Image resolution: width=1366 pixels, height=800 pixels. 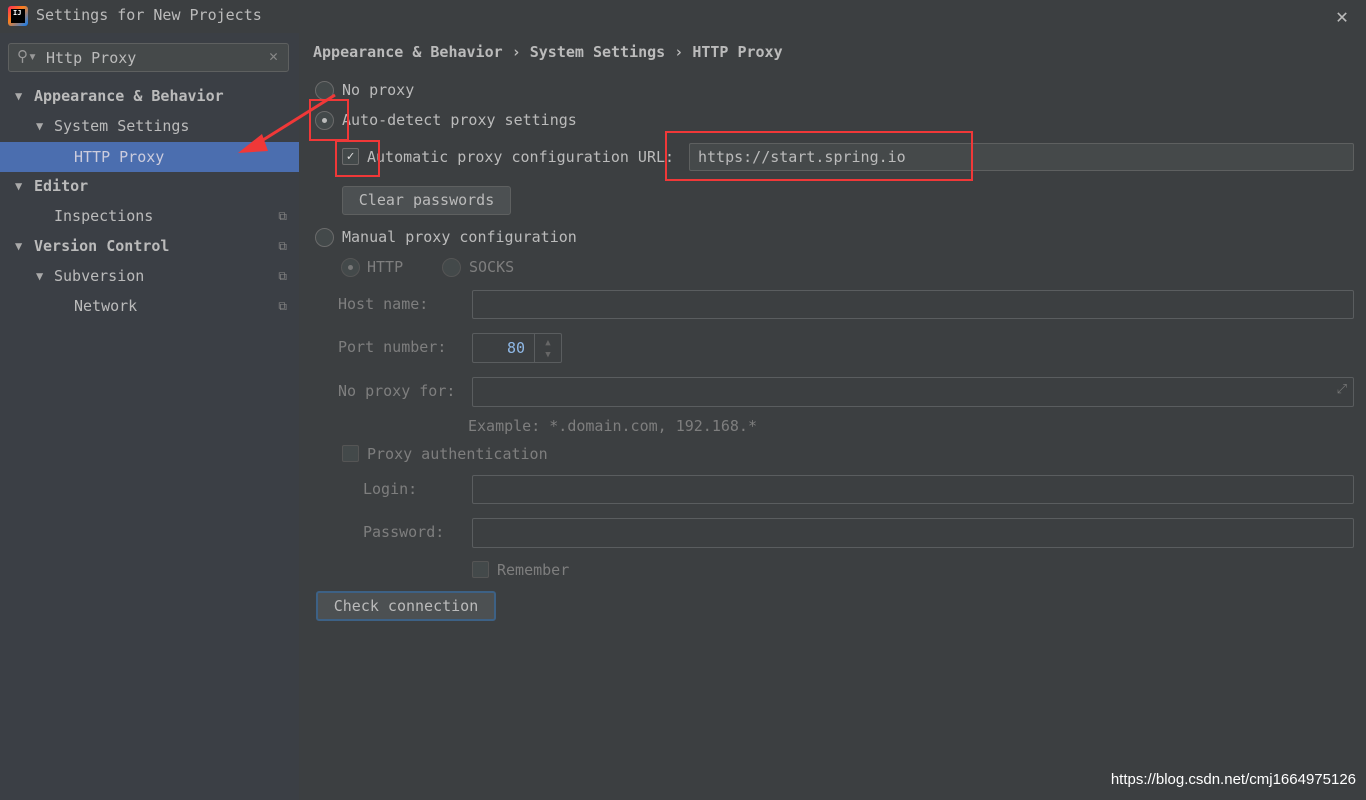 I want to click on annotation-arrow-icon, so click(x=287, y=123).